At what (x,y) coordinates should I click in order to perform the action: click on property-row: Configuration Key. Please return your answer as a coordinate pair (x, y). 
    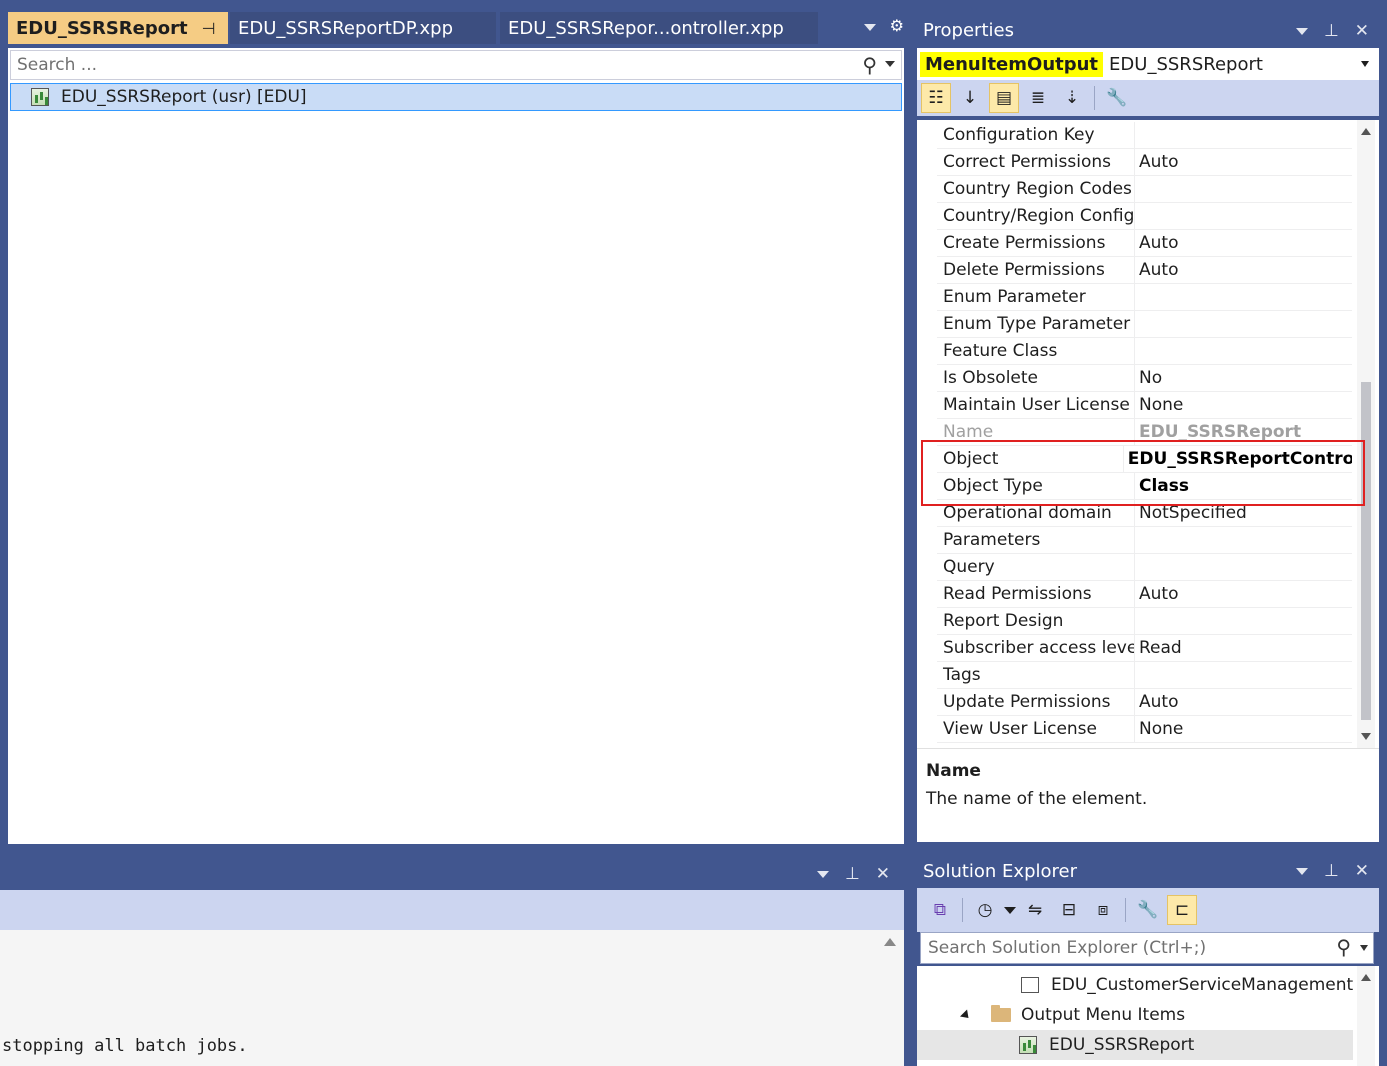
    Looking at the image, I should click on (1144, 135).